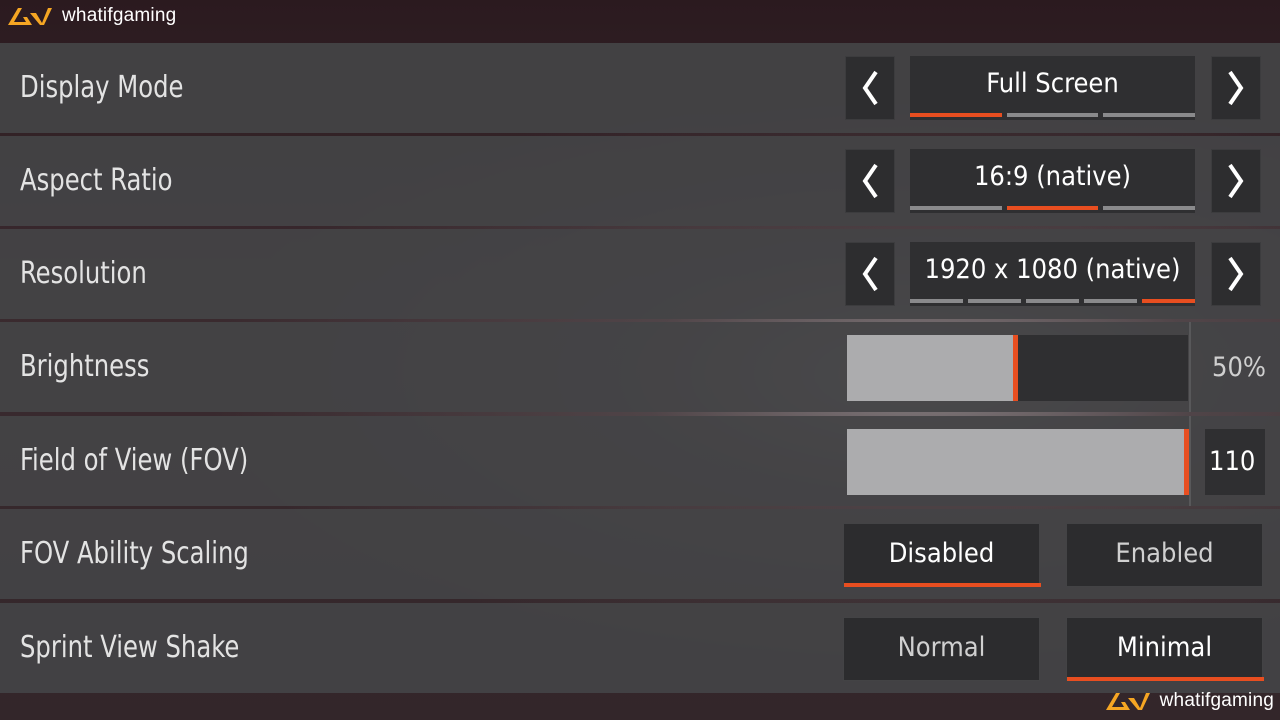  I want to click on option-selector: 1920 x 1080 (native), so click(1052, 274).